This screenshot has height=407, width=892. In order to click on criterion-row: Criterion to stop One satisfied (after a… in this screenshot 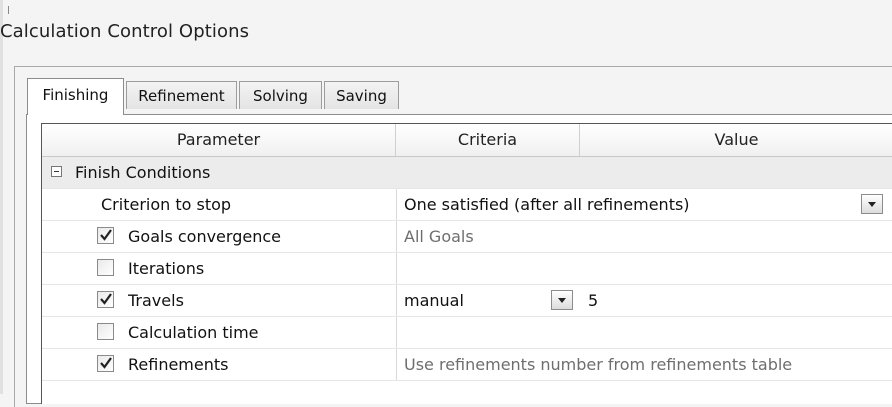, I will do `click(467, 205)`.